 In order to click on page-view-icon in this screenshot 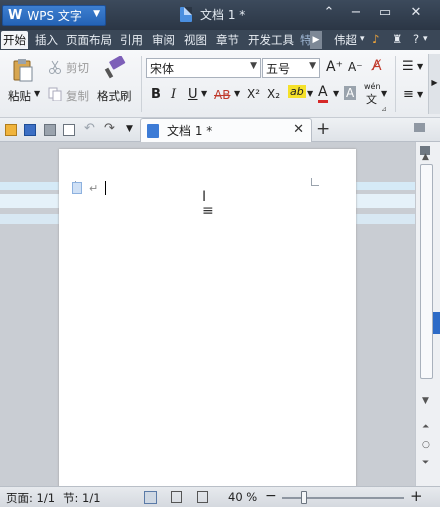, I will do `click(150, 497)`.